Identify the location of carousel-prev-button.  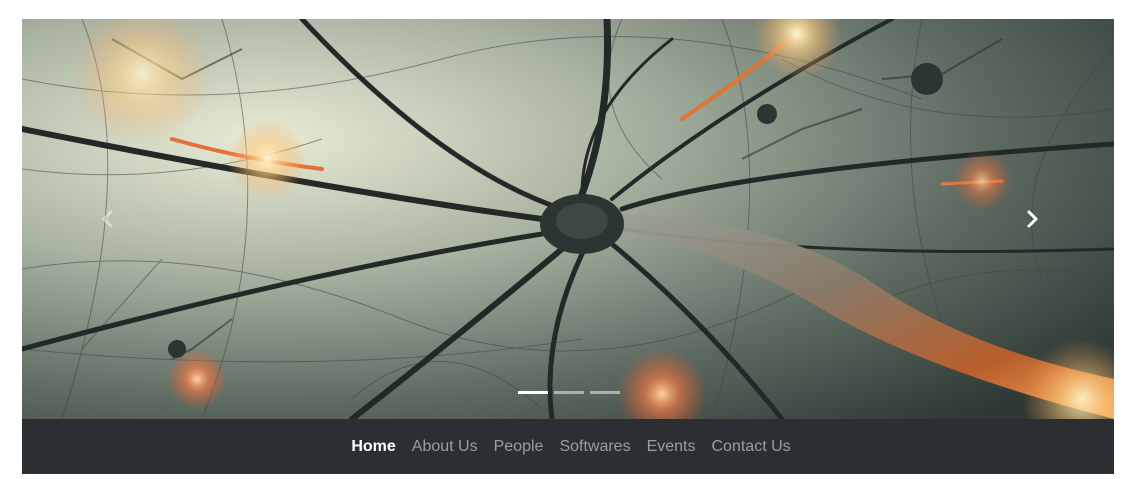
(108, 219).